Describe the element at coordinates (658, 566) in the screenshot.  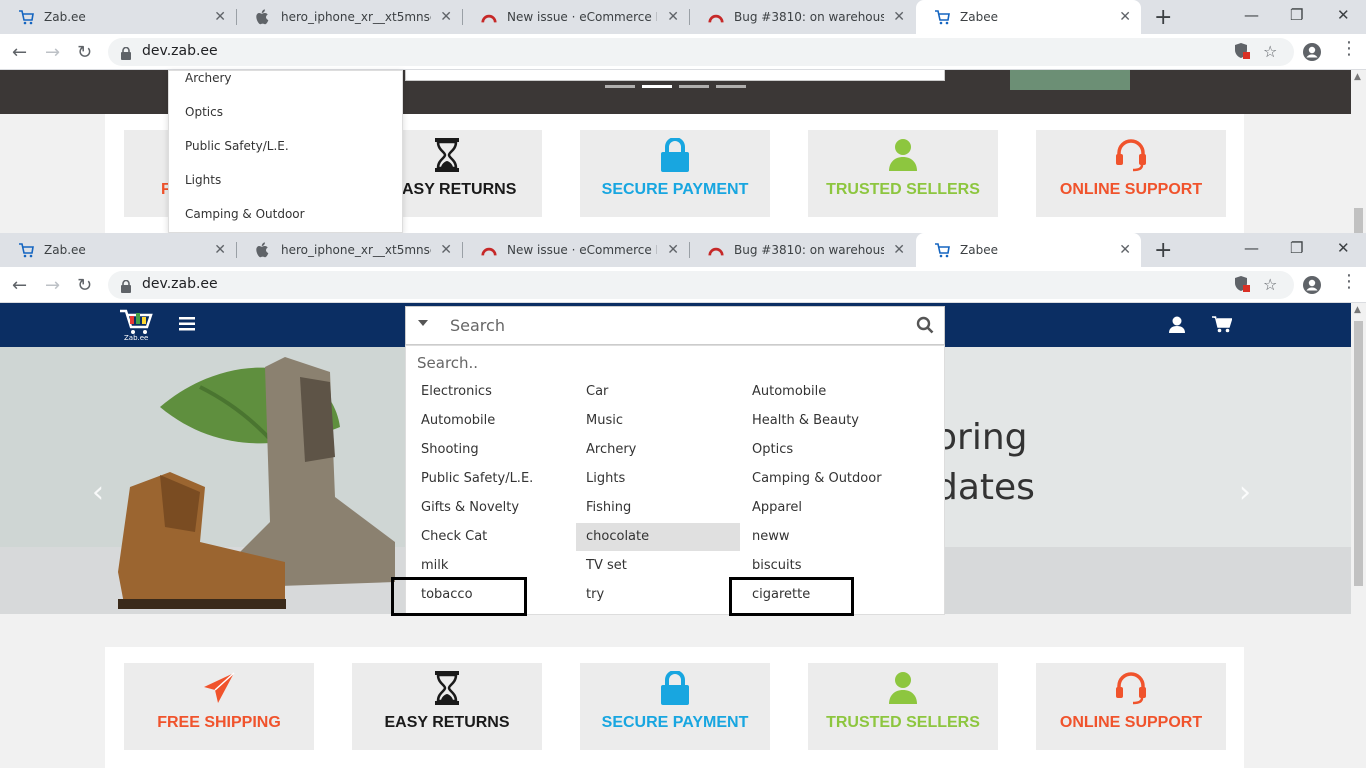
I see `category-item-tv-set: TV set` at that location.